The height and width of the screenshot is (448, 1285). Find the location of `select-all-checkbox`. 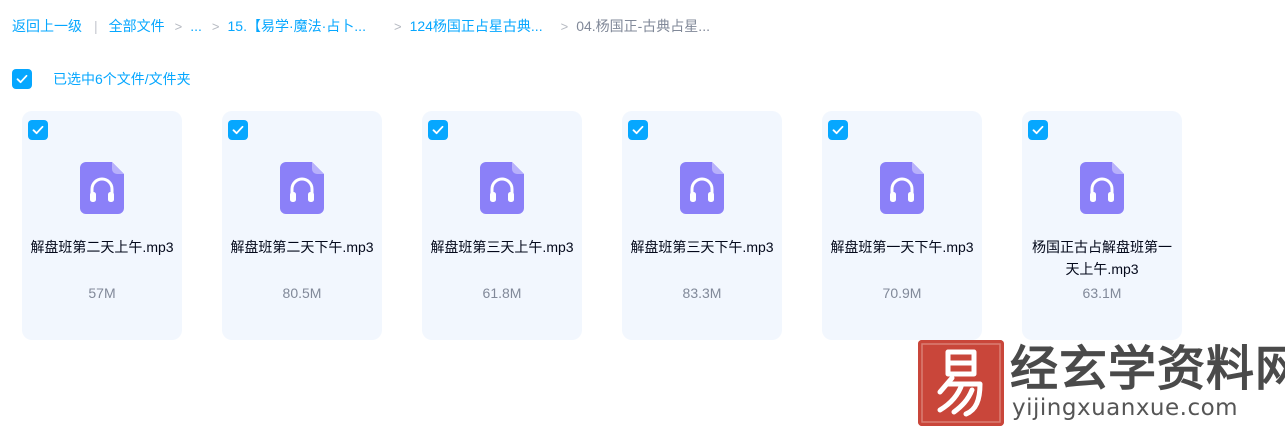

select-all-checkbox is located at coordinates (22, 79).